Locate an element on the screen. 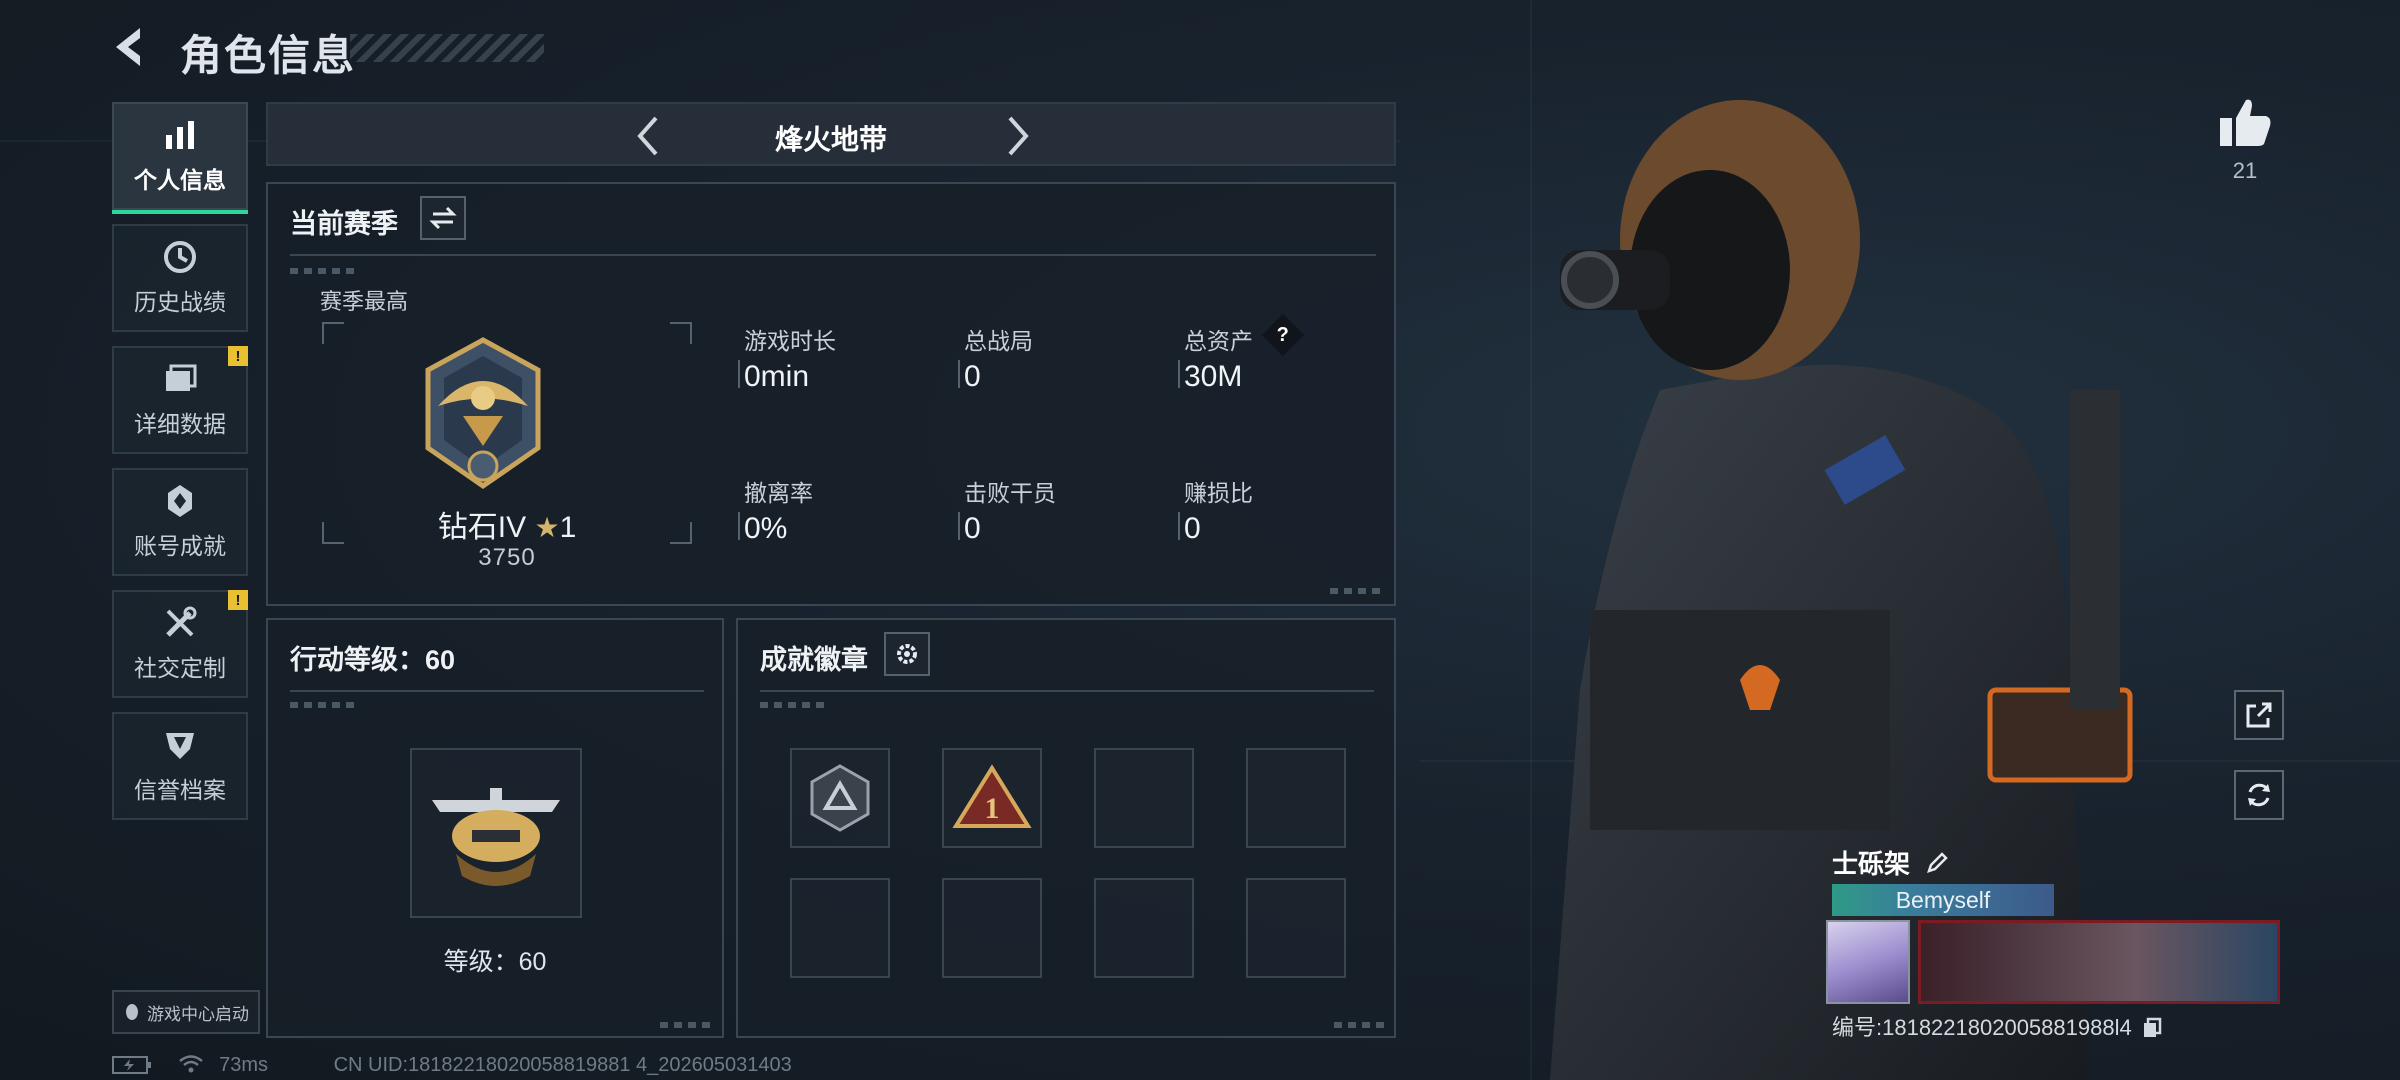  player-id: 编号:1818221802005881988l4 is located at coordinates (1997, 1026).